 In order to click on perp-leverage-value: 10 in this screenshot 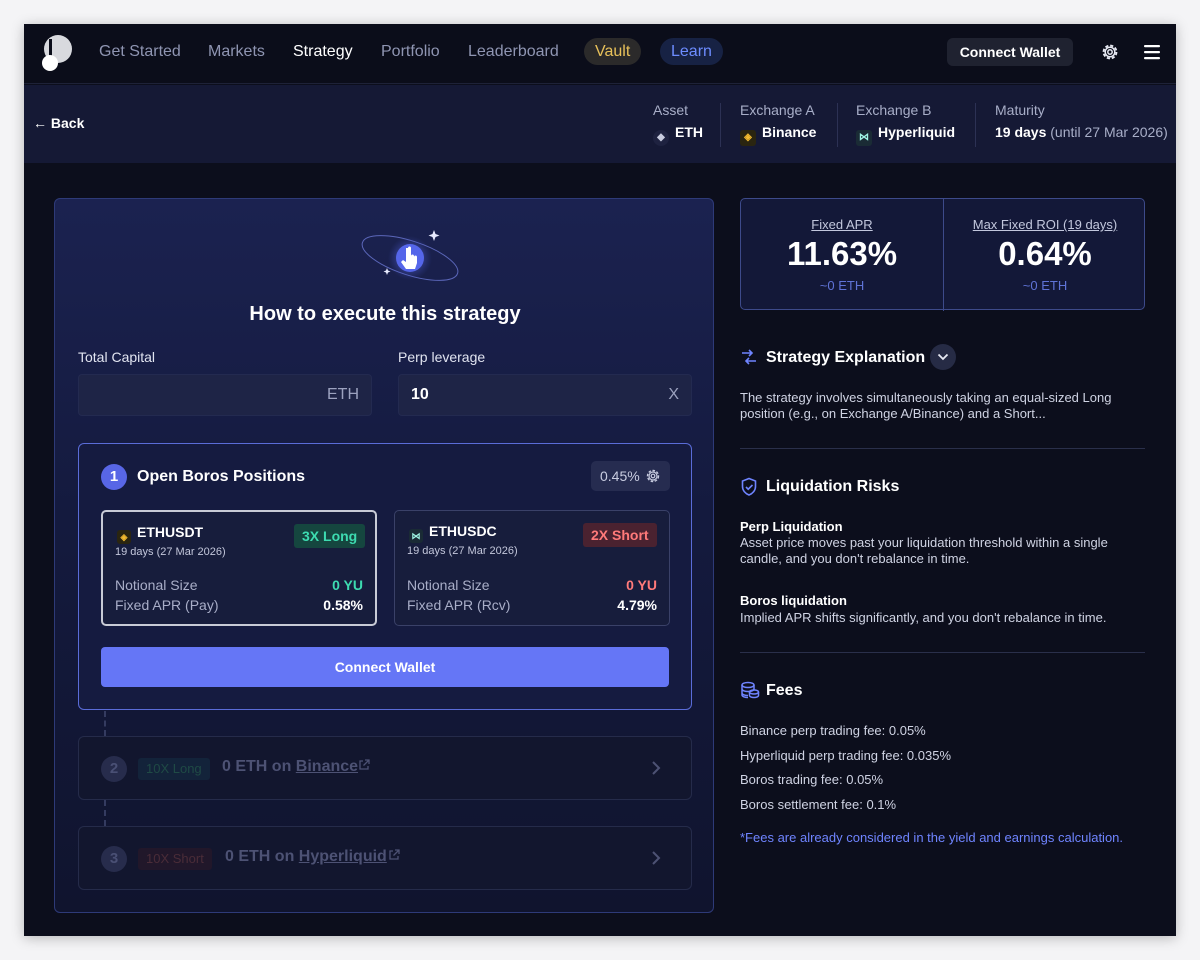, I will do `click(420, 394)`.